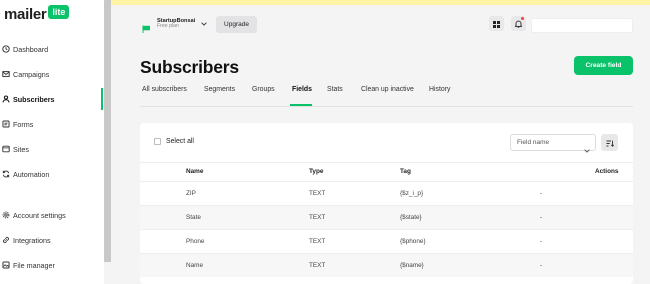 The height and width of the screenshot is (284, 650). Describe the element at coordinates (34, 265) in the screenshot. I see `sidebar-item-label: File manager` at that location.